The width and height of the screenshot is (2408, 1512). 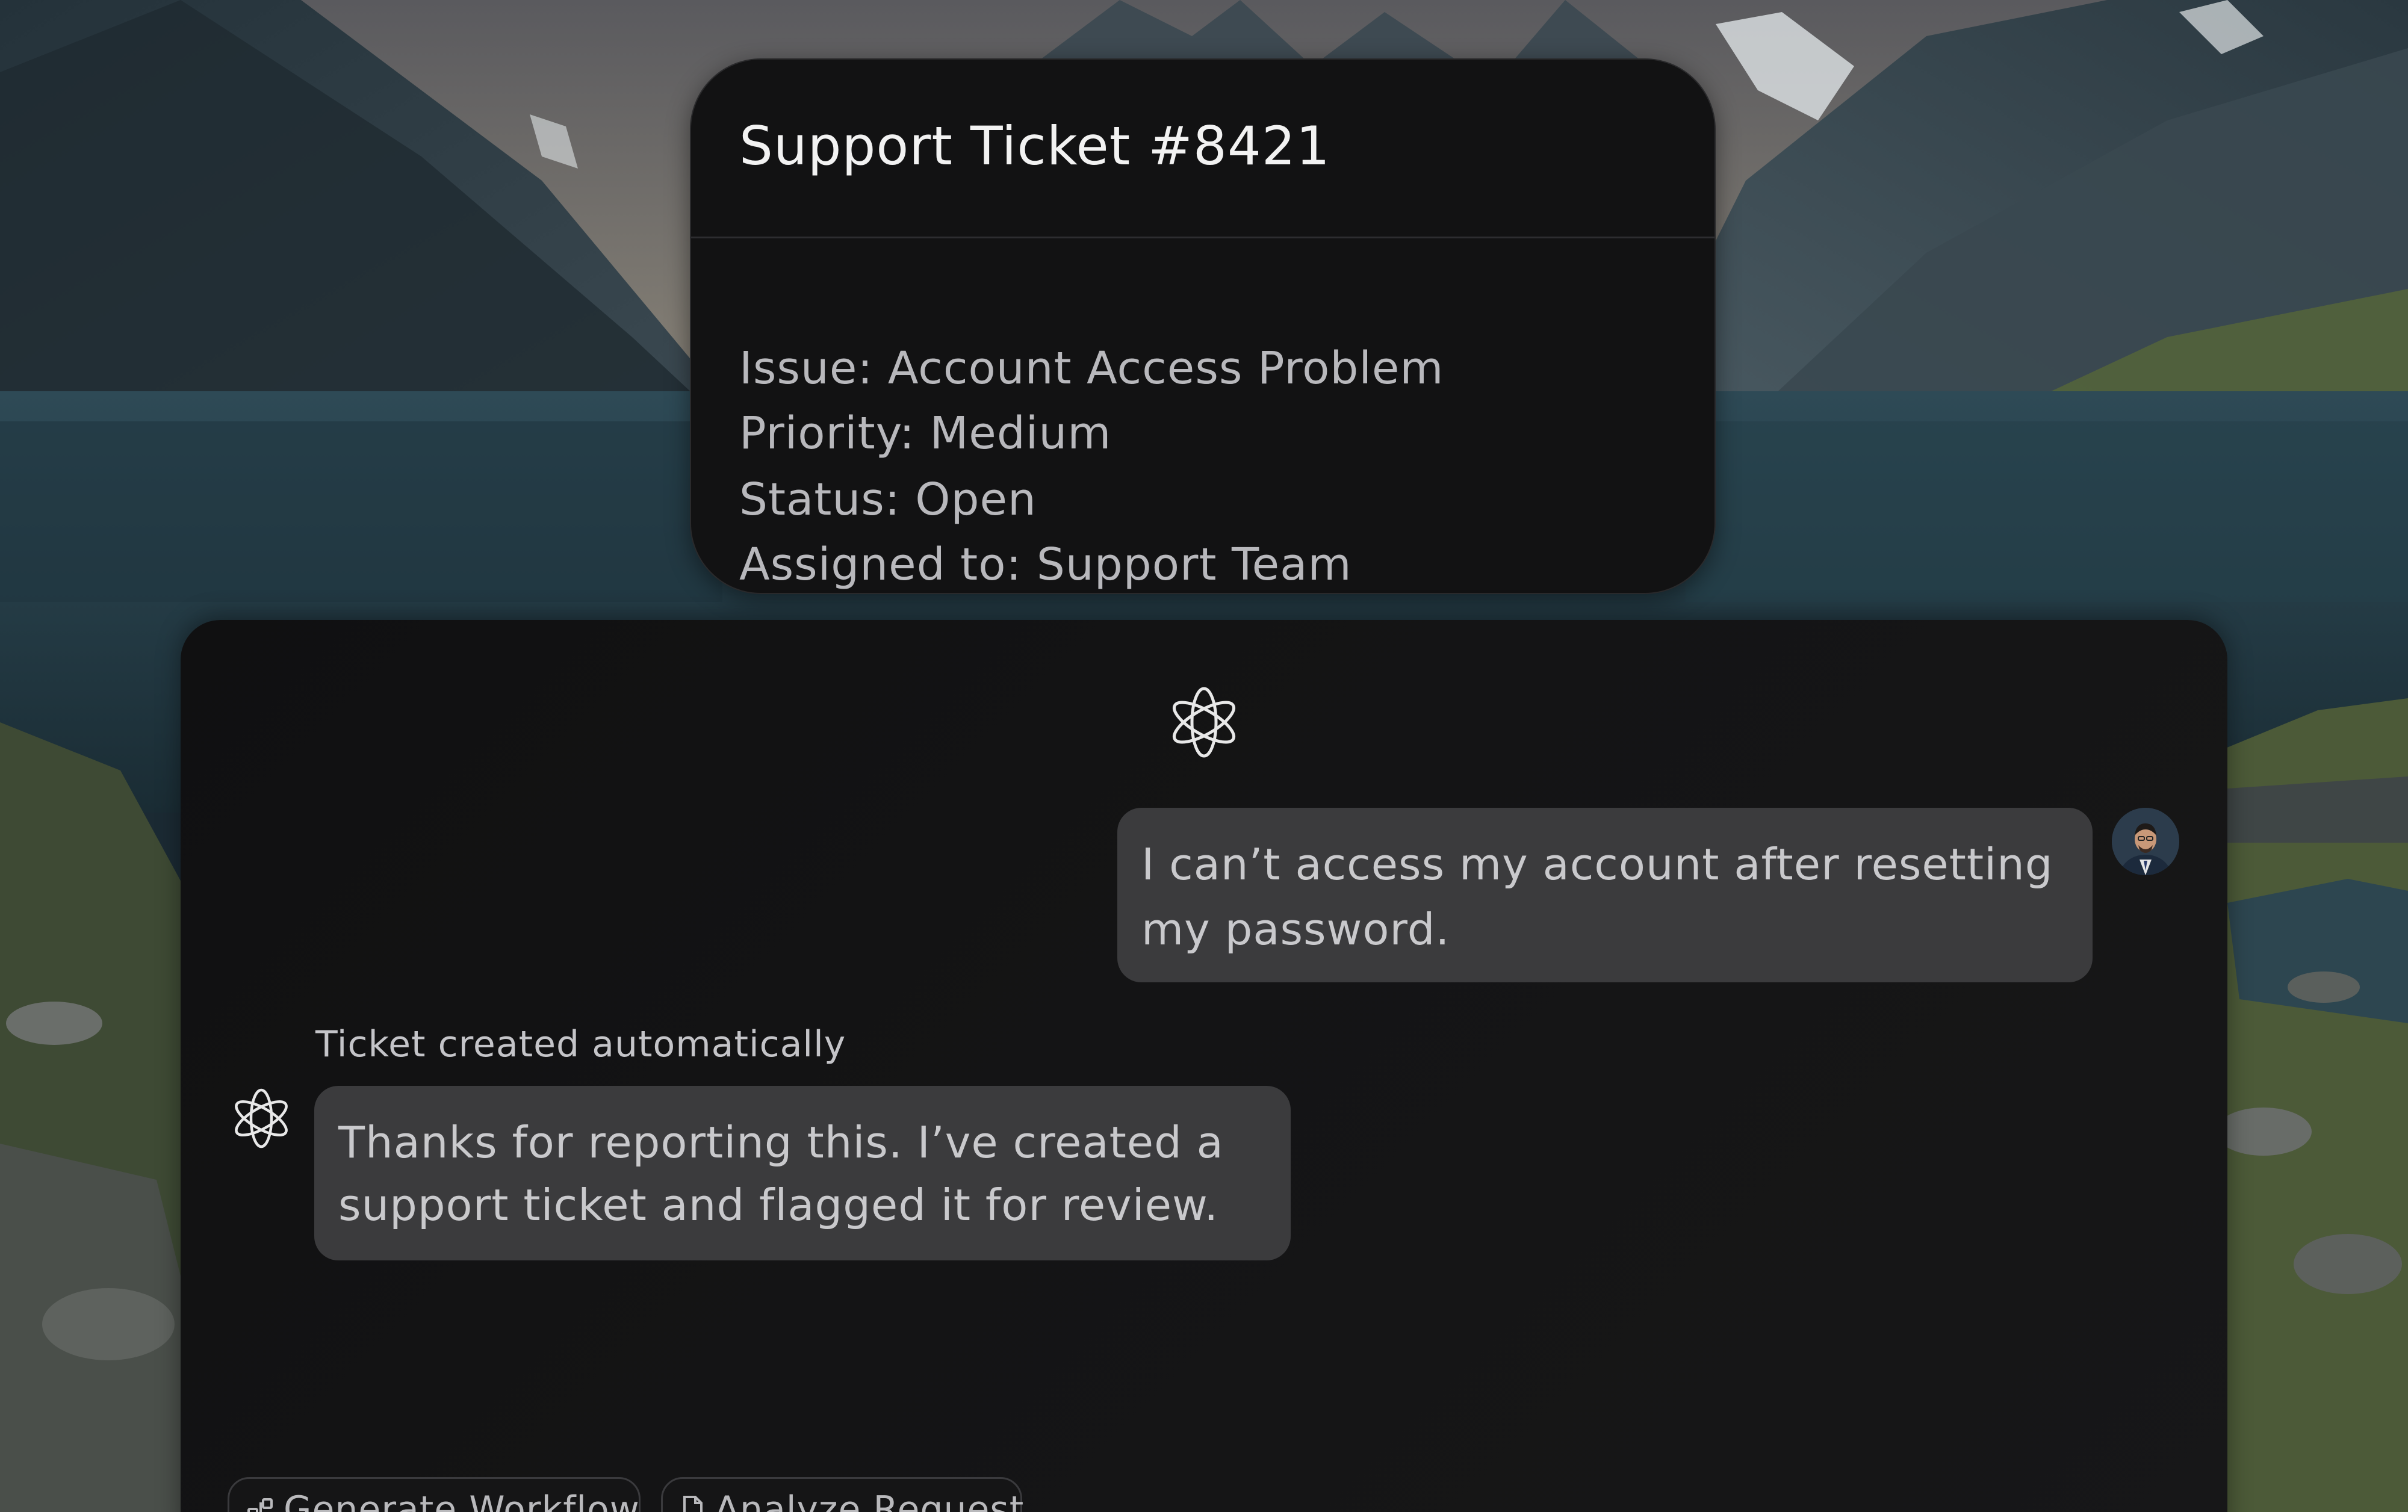 What do you see at coordinates (1034, 146) in the screenshot?
I see `ticket-title: Support Ticket #8421` at bounding box center [1034, 146].